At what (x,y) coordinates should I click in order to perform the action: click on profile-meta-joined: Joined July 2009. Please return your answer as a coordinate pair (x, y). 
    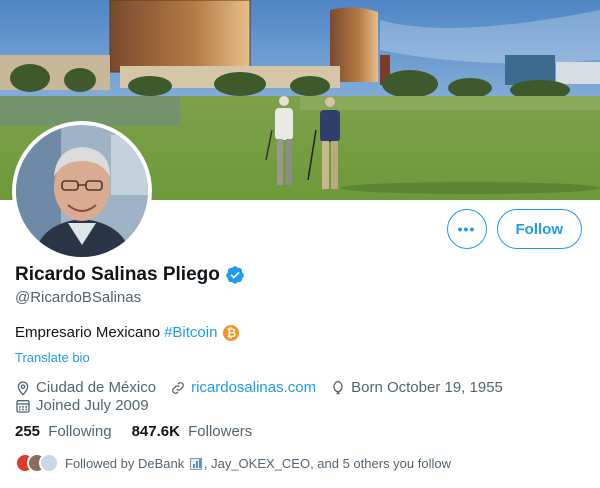
    Looking at the image, I should click on (300, 405).